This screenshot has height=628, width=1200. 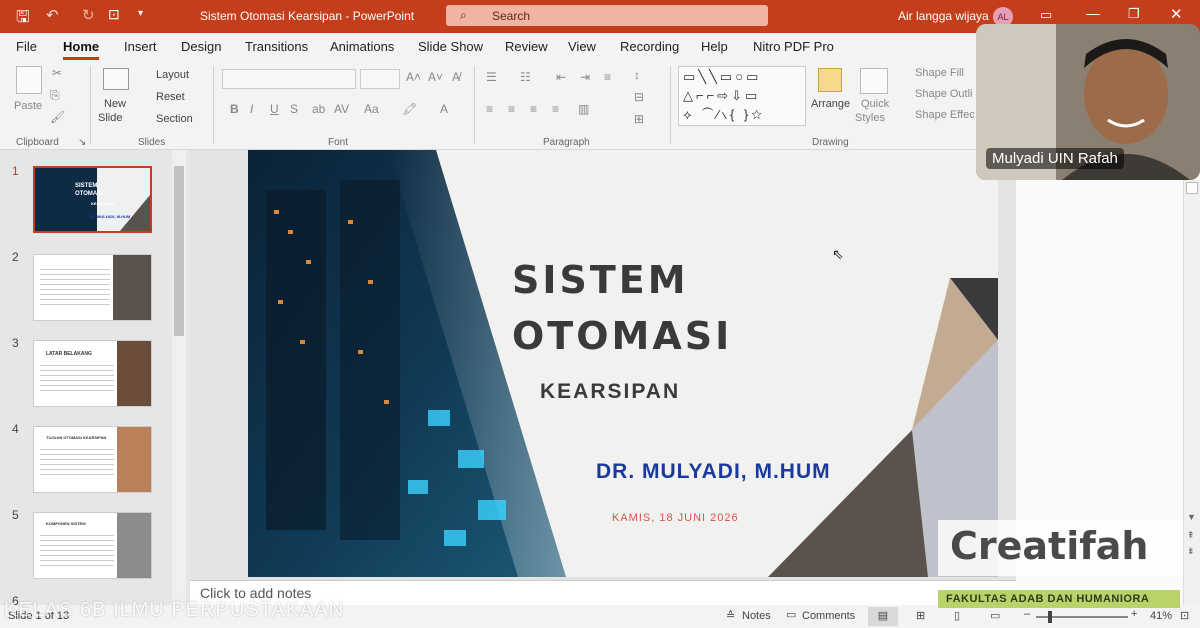 What do you see at coordinates (883, 616) in the screenshot?
I see `normal-view-icon: ▤` at bounding box center [883, 616].